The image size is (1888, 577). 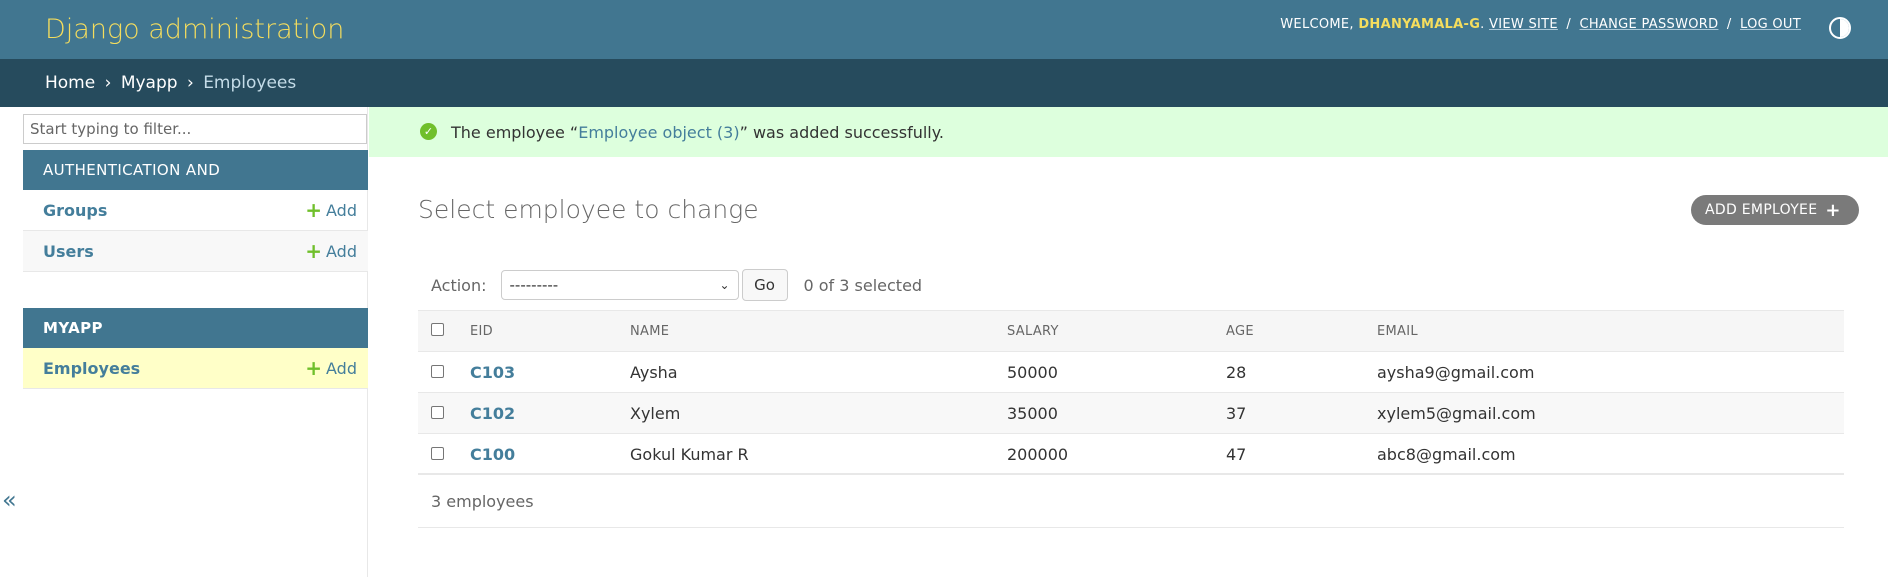 I want to click on plus-icon: +, so click(x=1833, y=210).